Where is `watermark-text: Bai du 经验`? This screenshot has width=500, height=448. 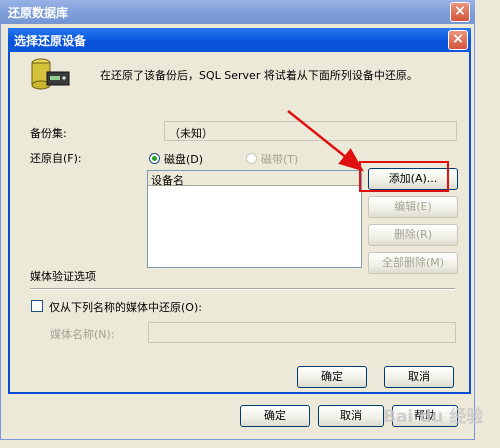
watermark-text: Bai du 经验 is located at coordinates (433, 417).